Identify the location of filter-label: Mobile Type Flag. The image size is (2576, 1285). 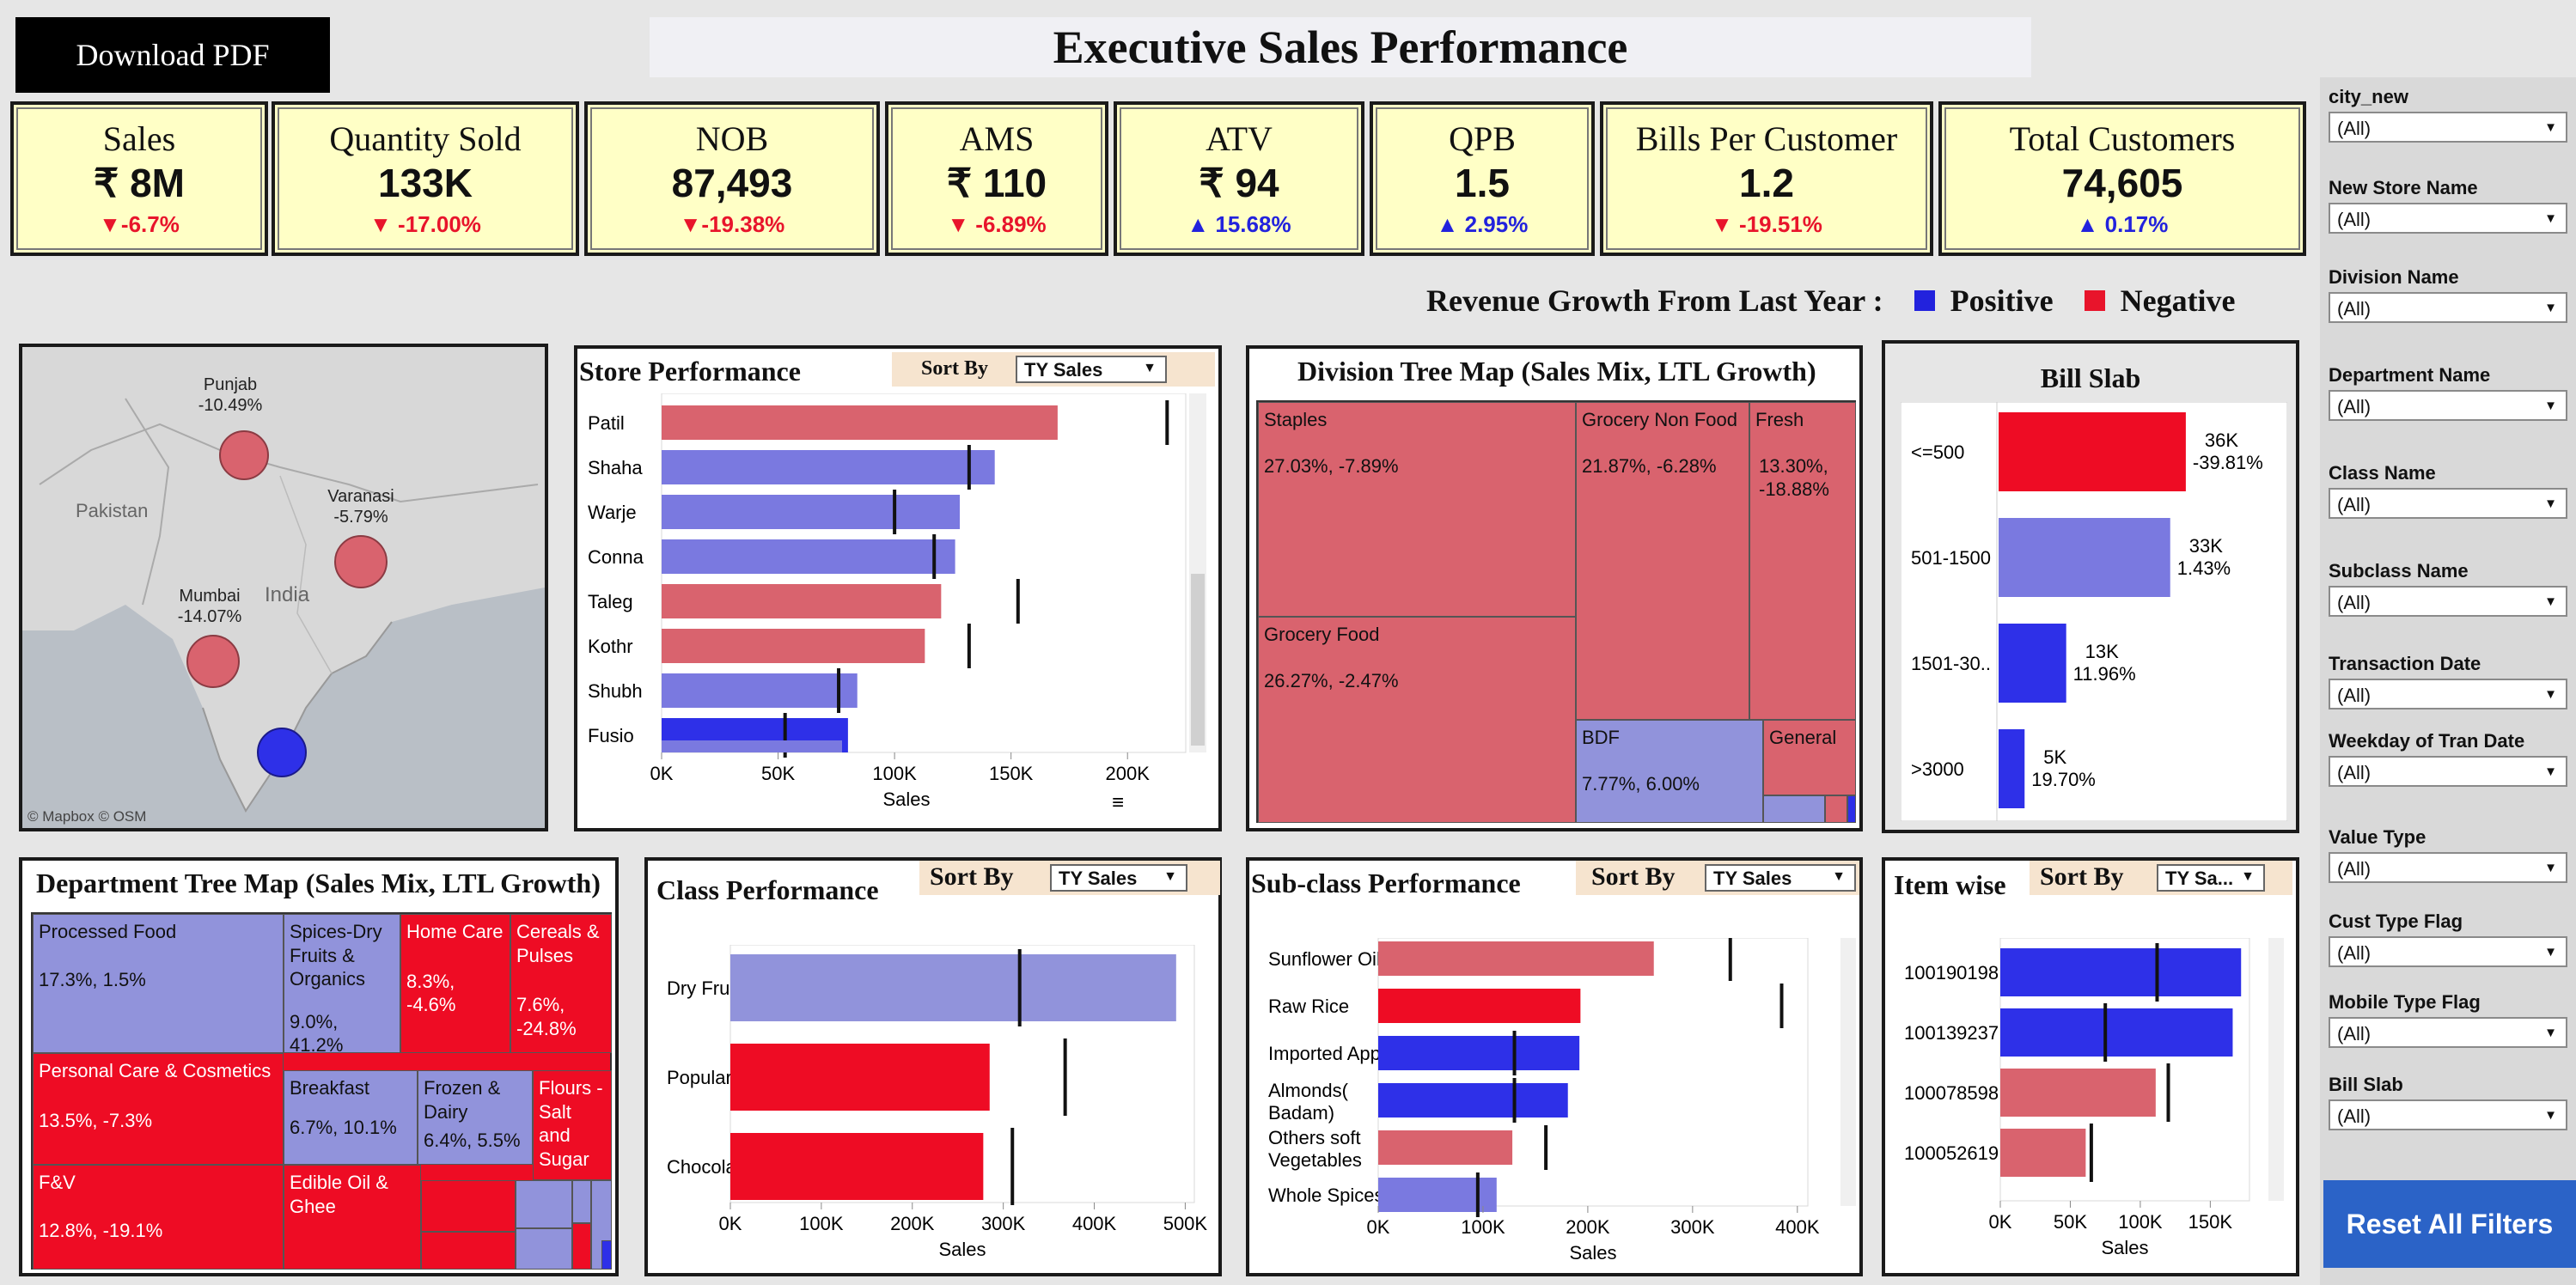
(2405, 1002).